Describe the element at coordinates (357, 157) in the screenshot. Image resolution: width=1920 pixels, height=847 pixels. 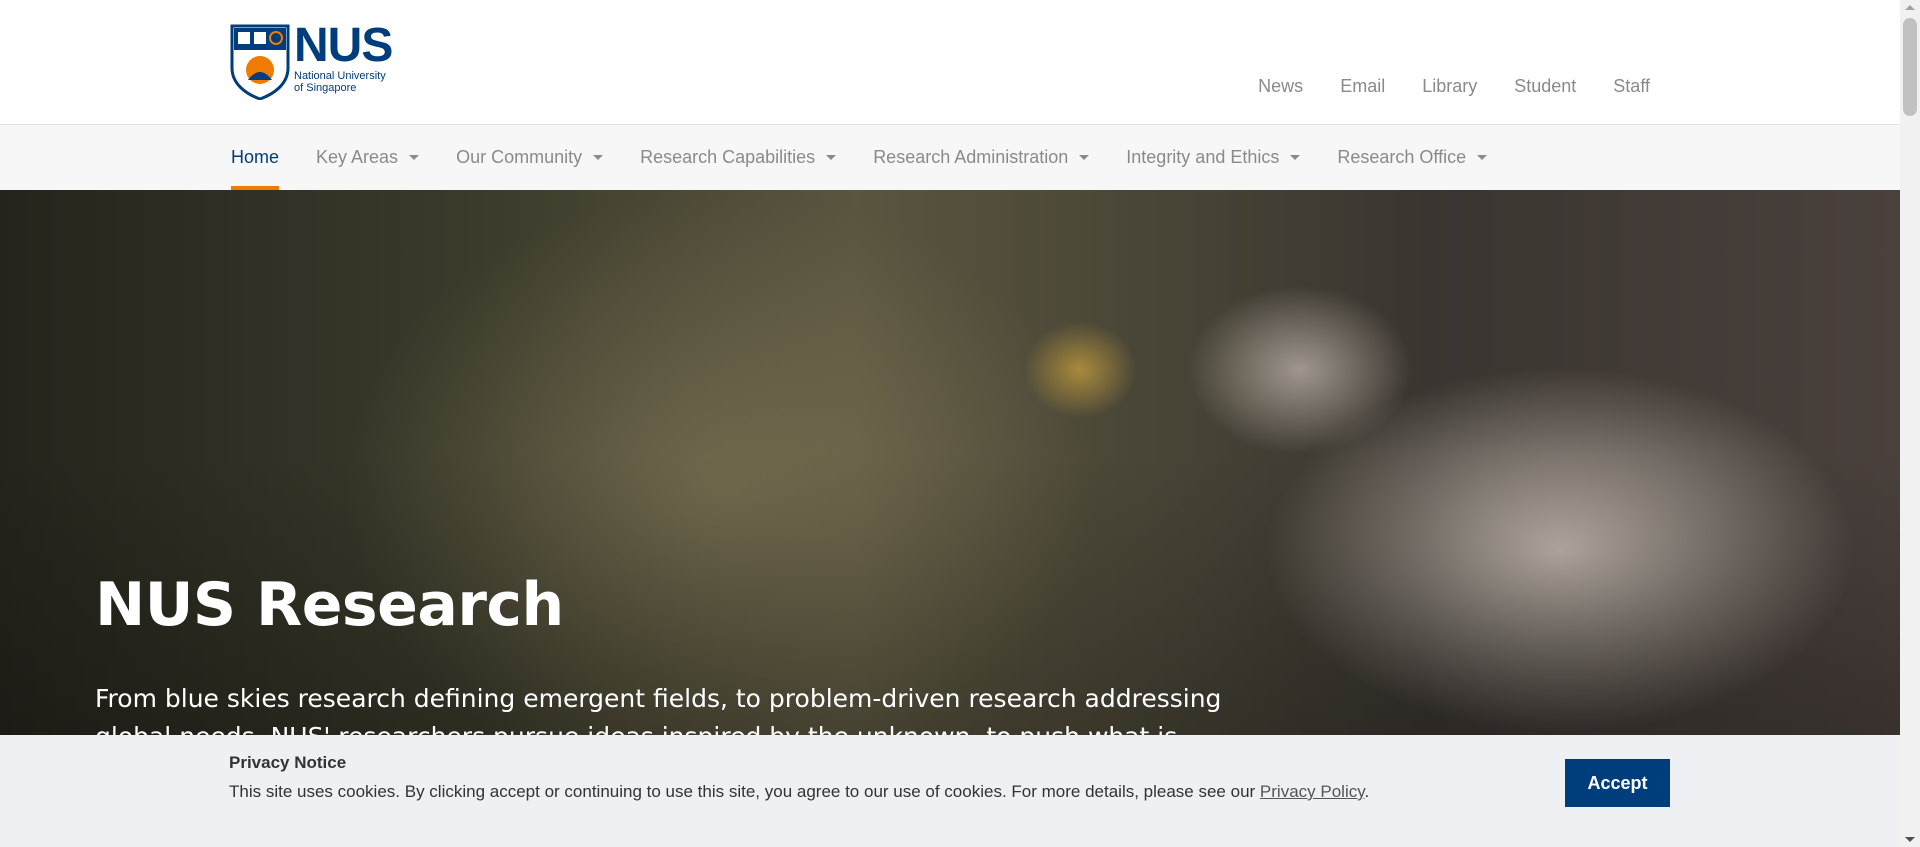
I see `nav-item-label: Key Areas` at that location.